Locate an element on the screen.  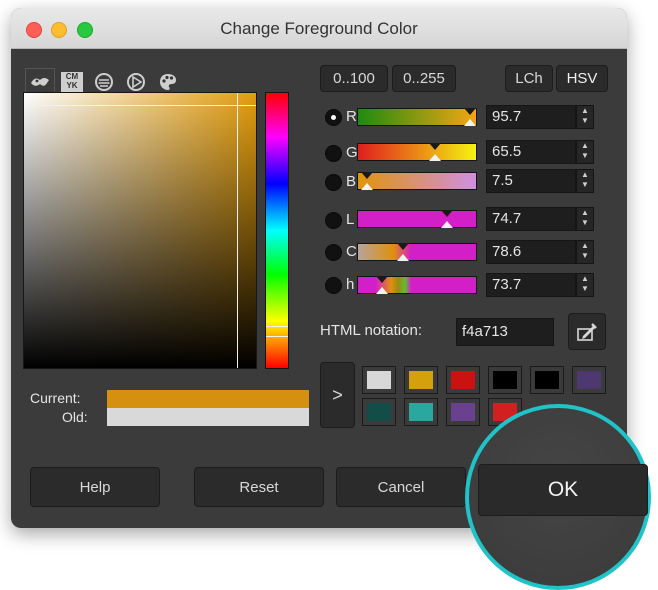
html-notation-input: f4a713 is located at coordinates (505, 332).